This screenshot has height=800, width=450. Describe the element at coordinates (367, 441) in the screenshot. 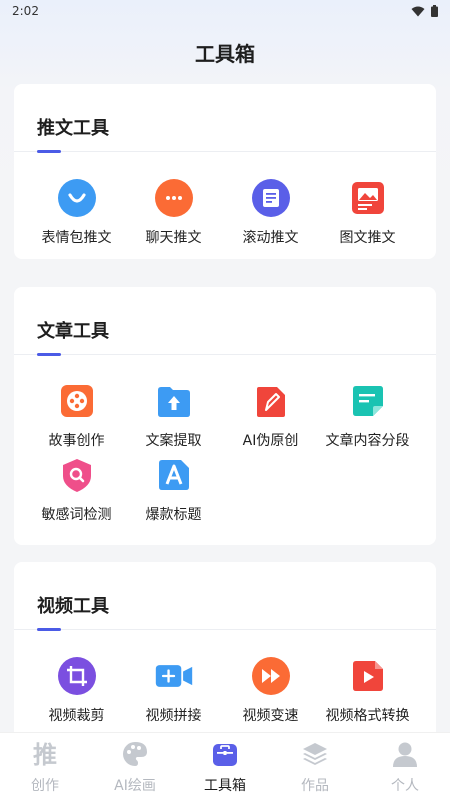

I see `tool-label: 文章内容分段` at that location.